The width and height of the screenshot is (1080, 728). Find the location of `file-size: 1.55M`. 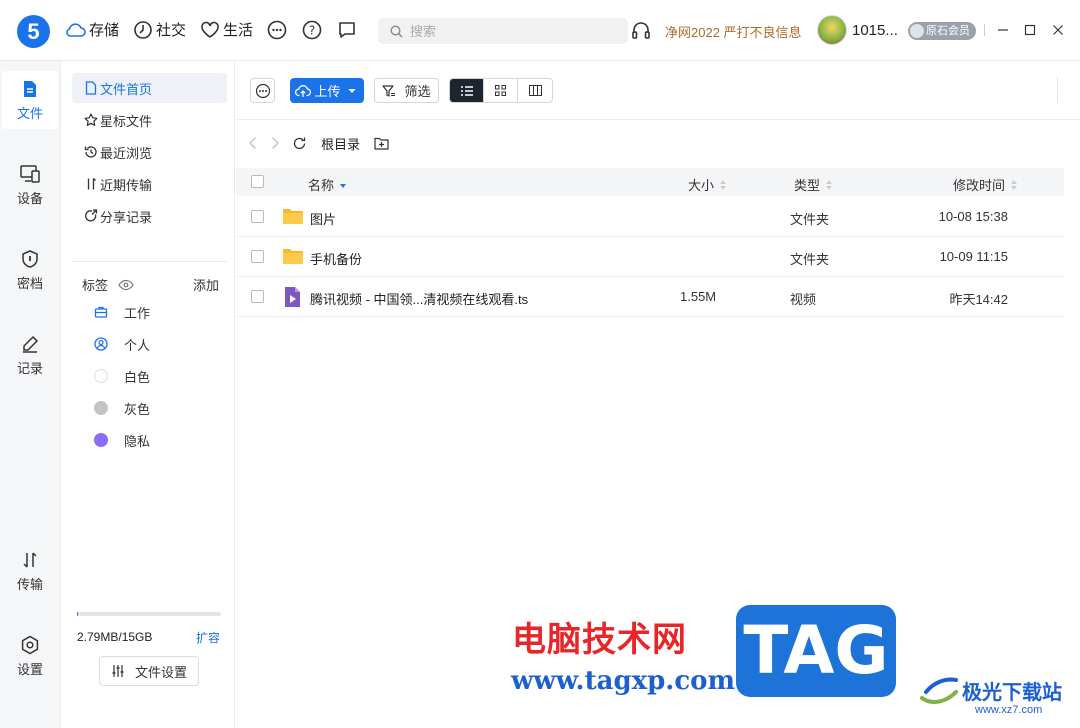

file-size: 1.55M is located at coordinates (698, 296).